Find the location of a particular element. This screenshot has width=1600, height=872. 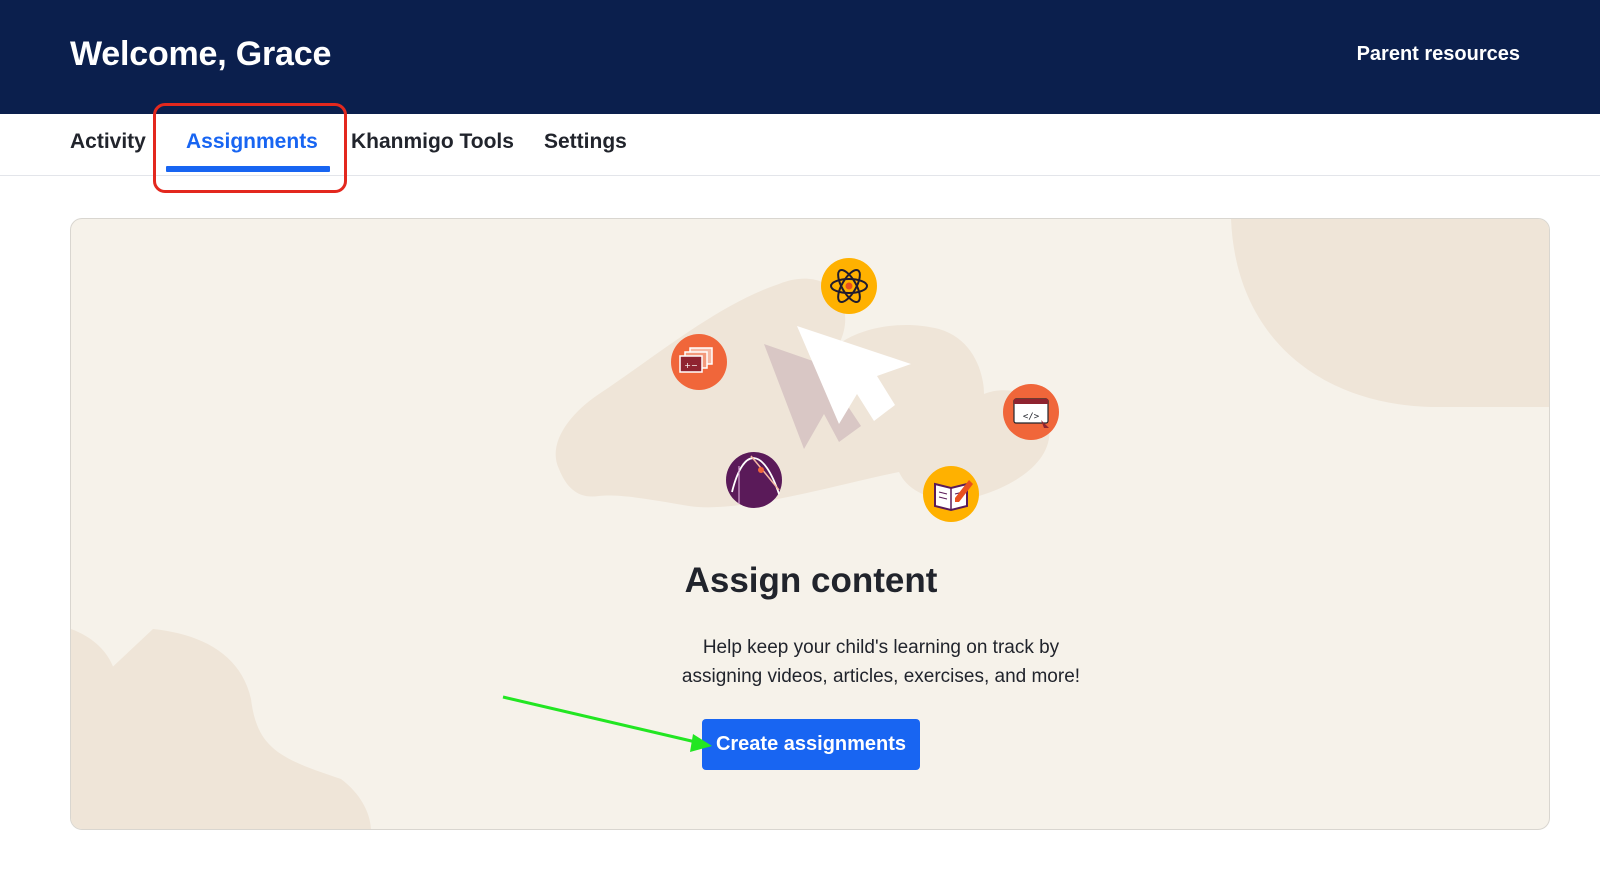

code-window-icon: </> is located at coordinates (1031, 412).